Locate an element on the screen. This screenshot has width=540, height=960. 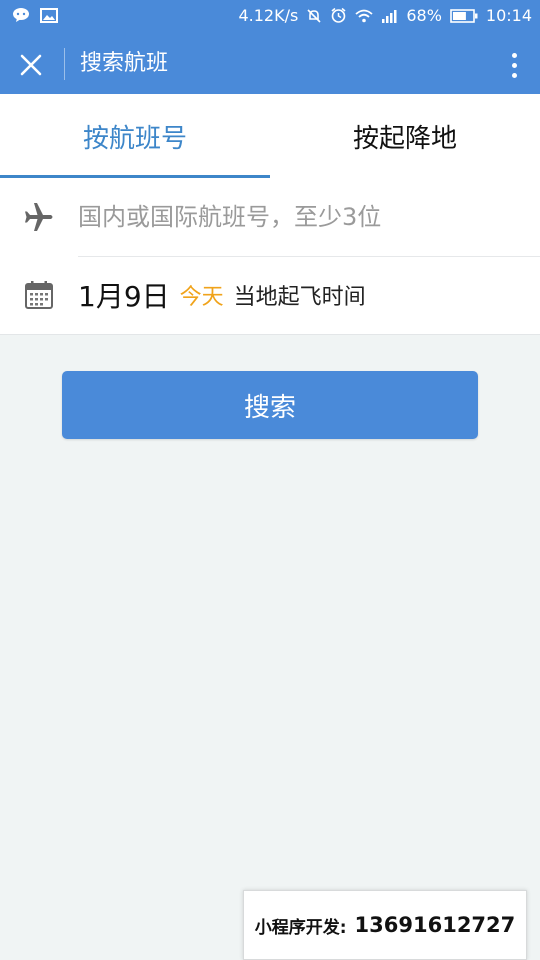
promo-label: 小程序开发: is located at coordinates (300, 927).